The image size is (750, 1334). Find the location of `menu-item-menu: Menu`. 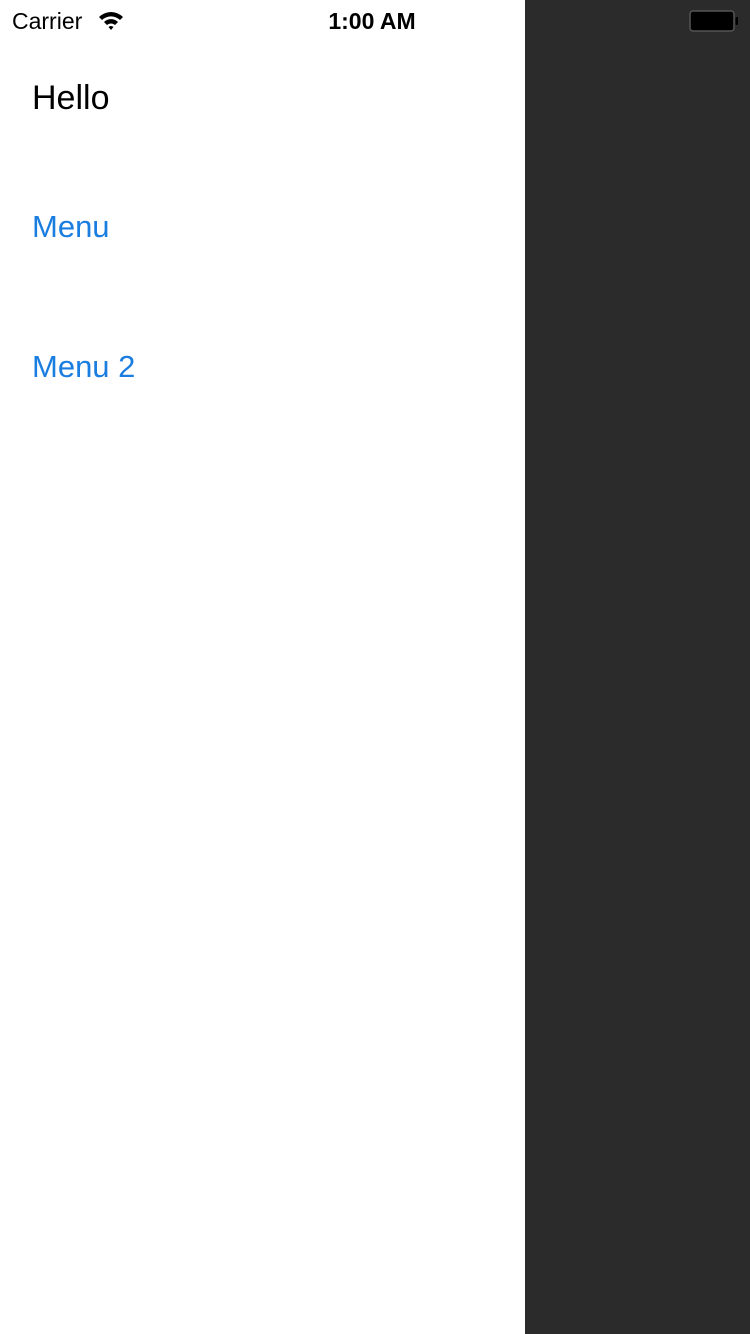

menu-item-menu: Menu is located at coordinates (71, 227).